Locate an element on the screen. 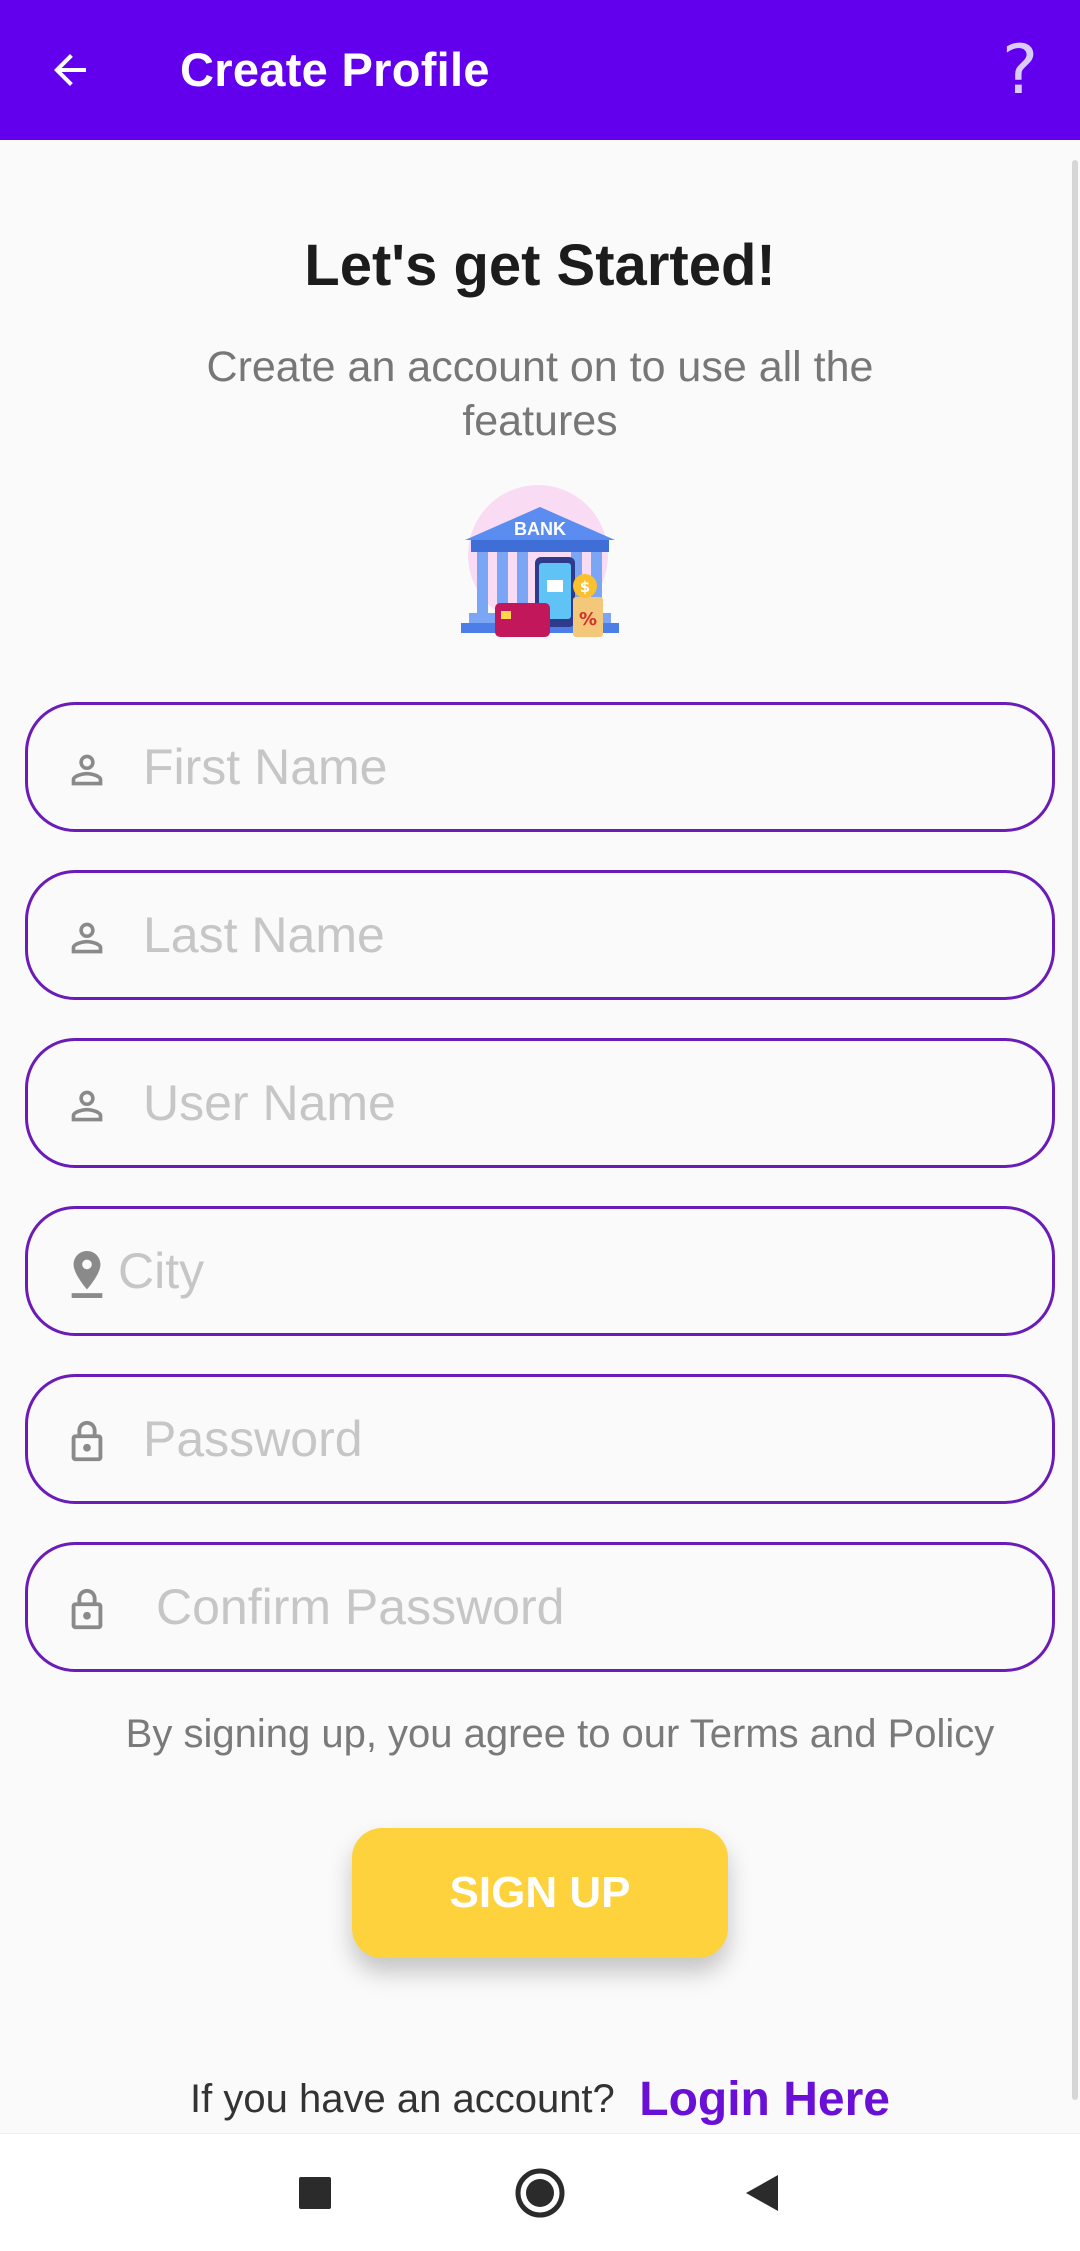 The width and height of the screenshot is (1080, 2251). circle-icon is located at coordinates (540, 2193).